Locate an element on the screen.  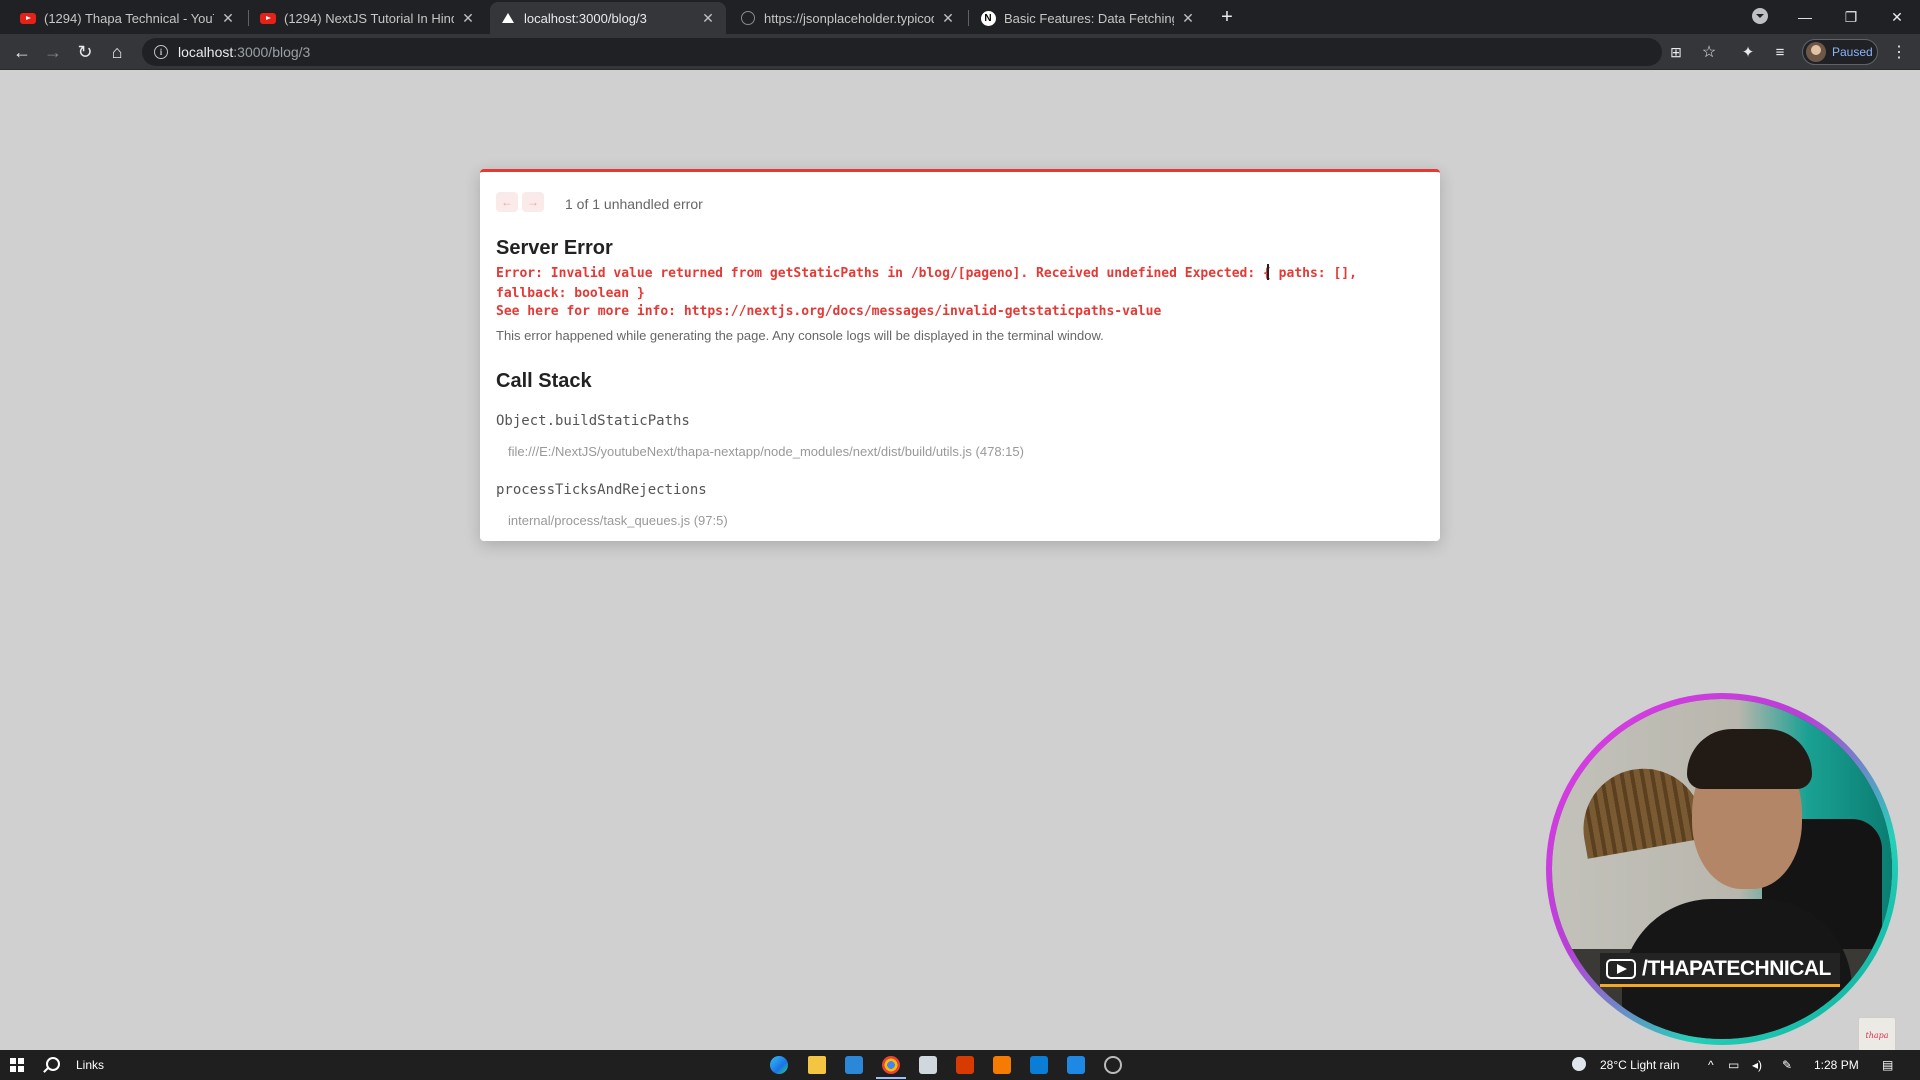
error-navigation: ← → is located at coordinates (520, 202).